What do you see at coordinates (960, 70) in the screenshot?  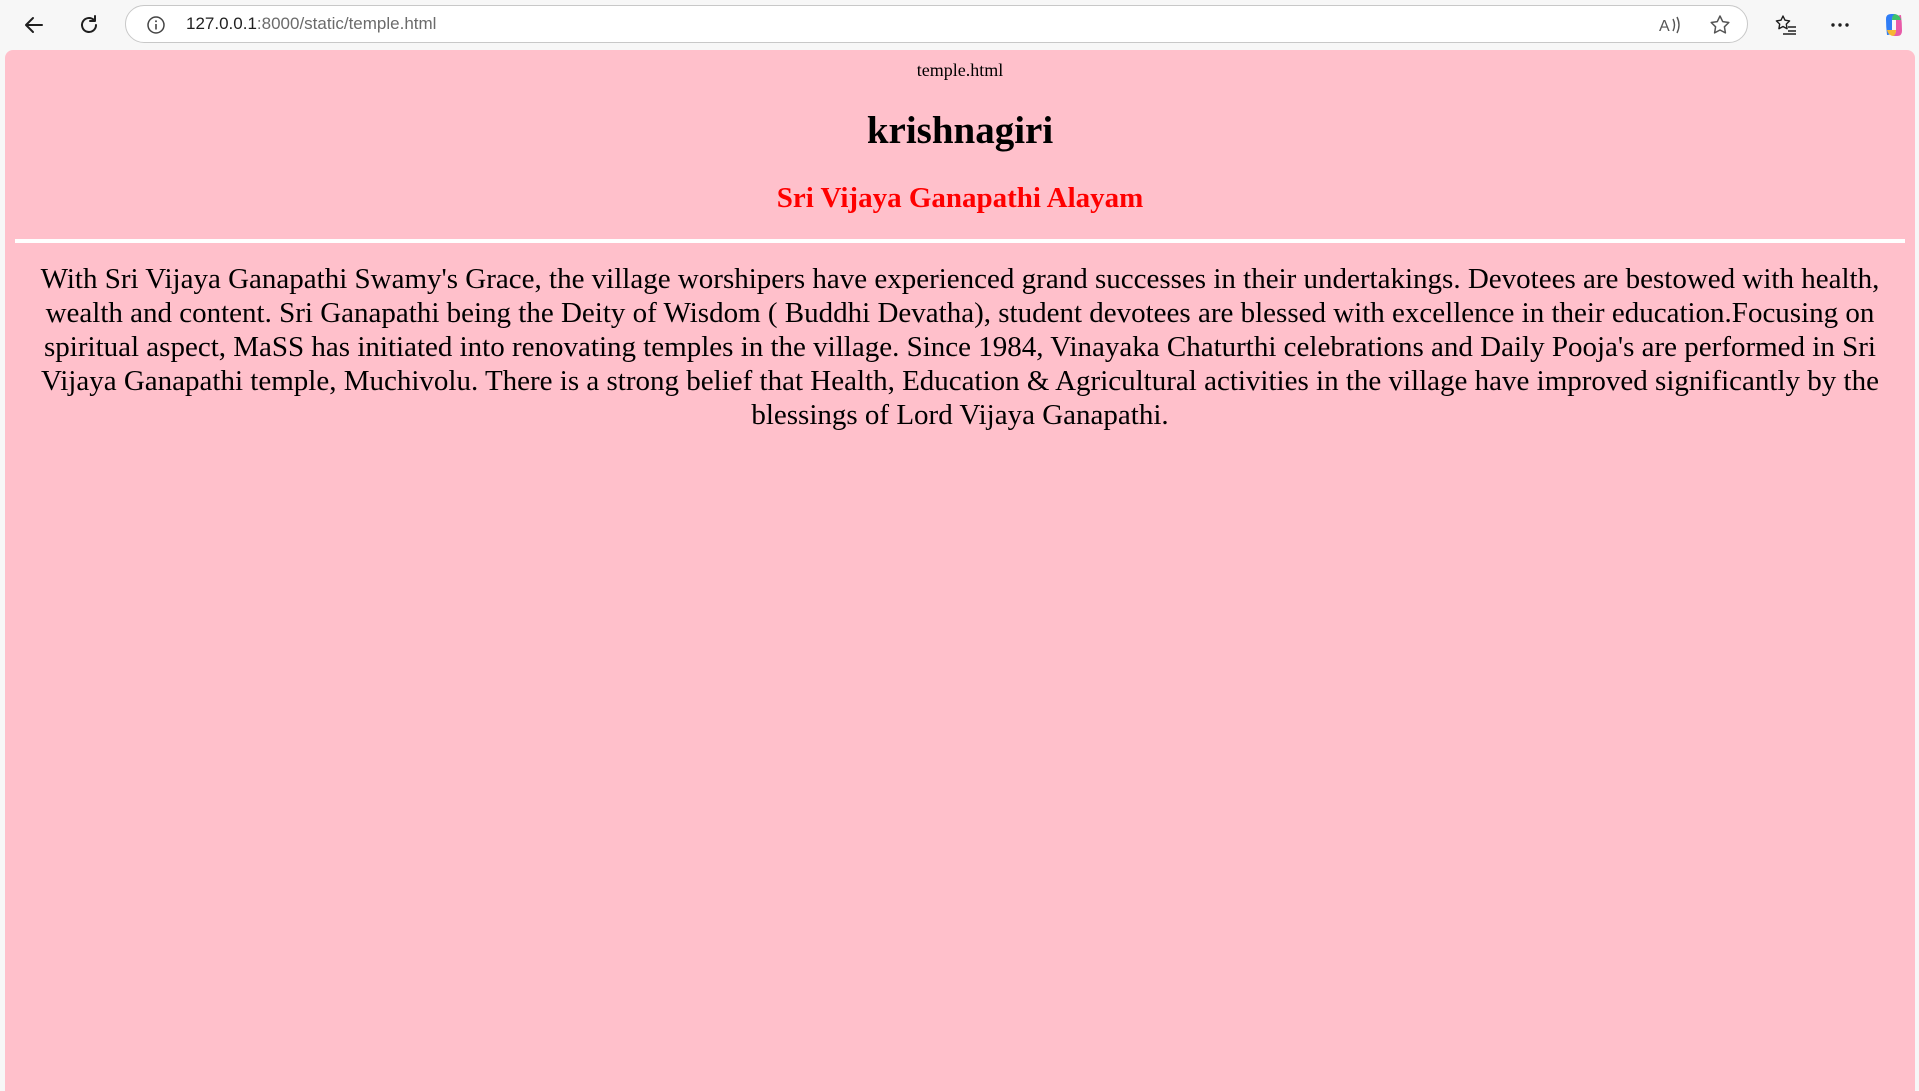 I see `document-label: temple.html` at bounding box center [960, 70].